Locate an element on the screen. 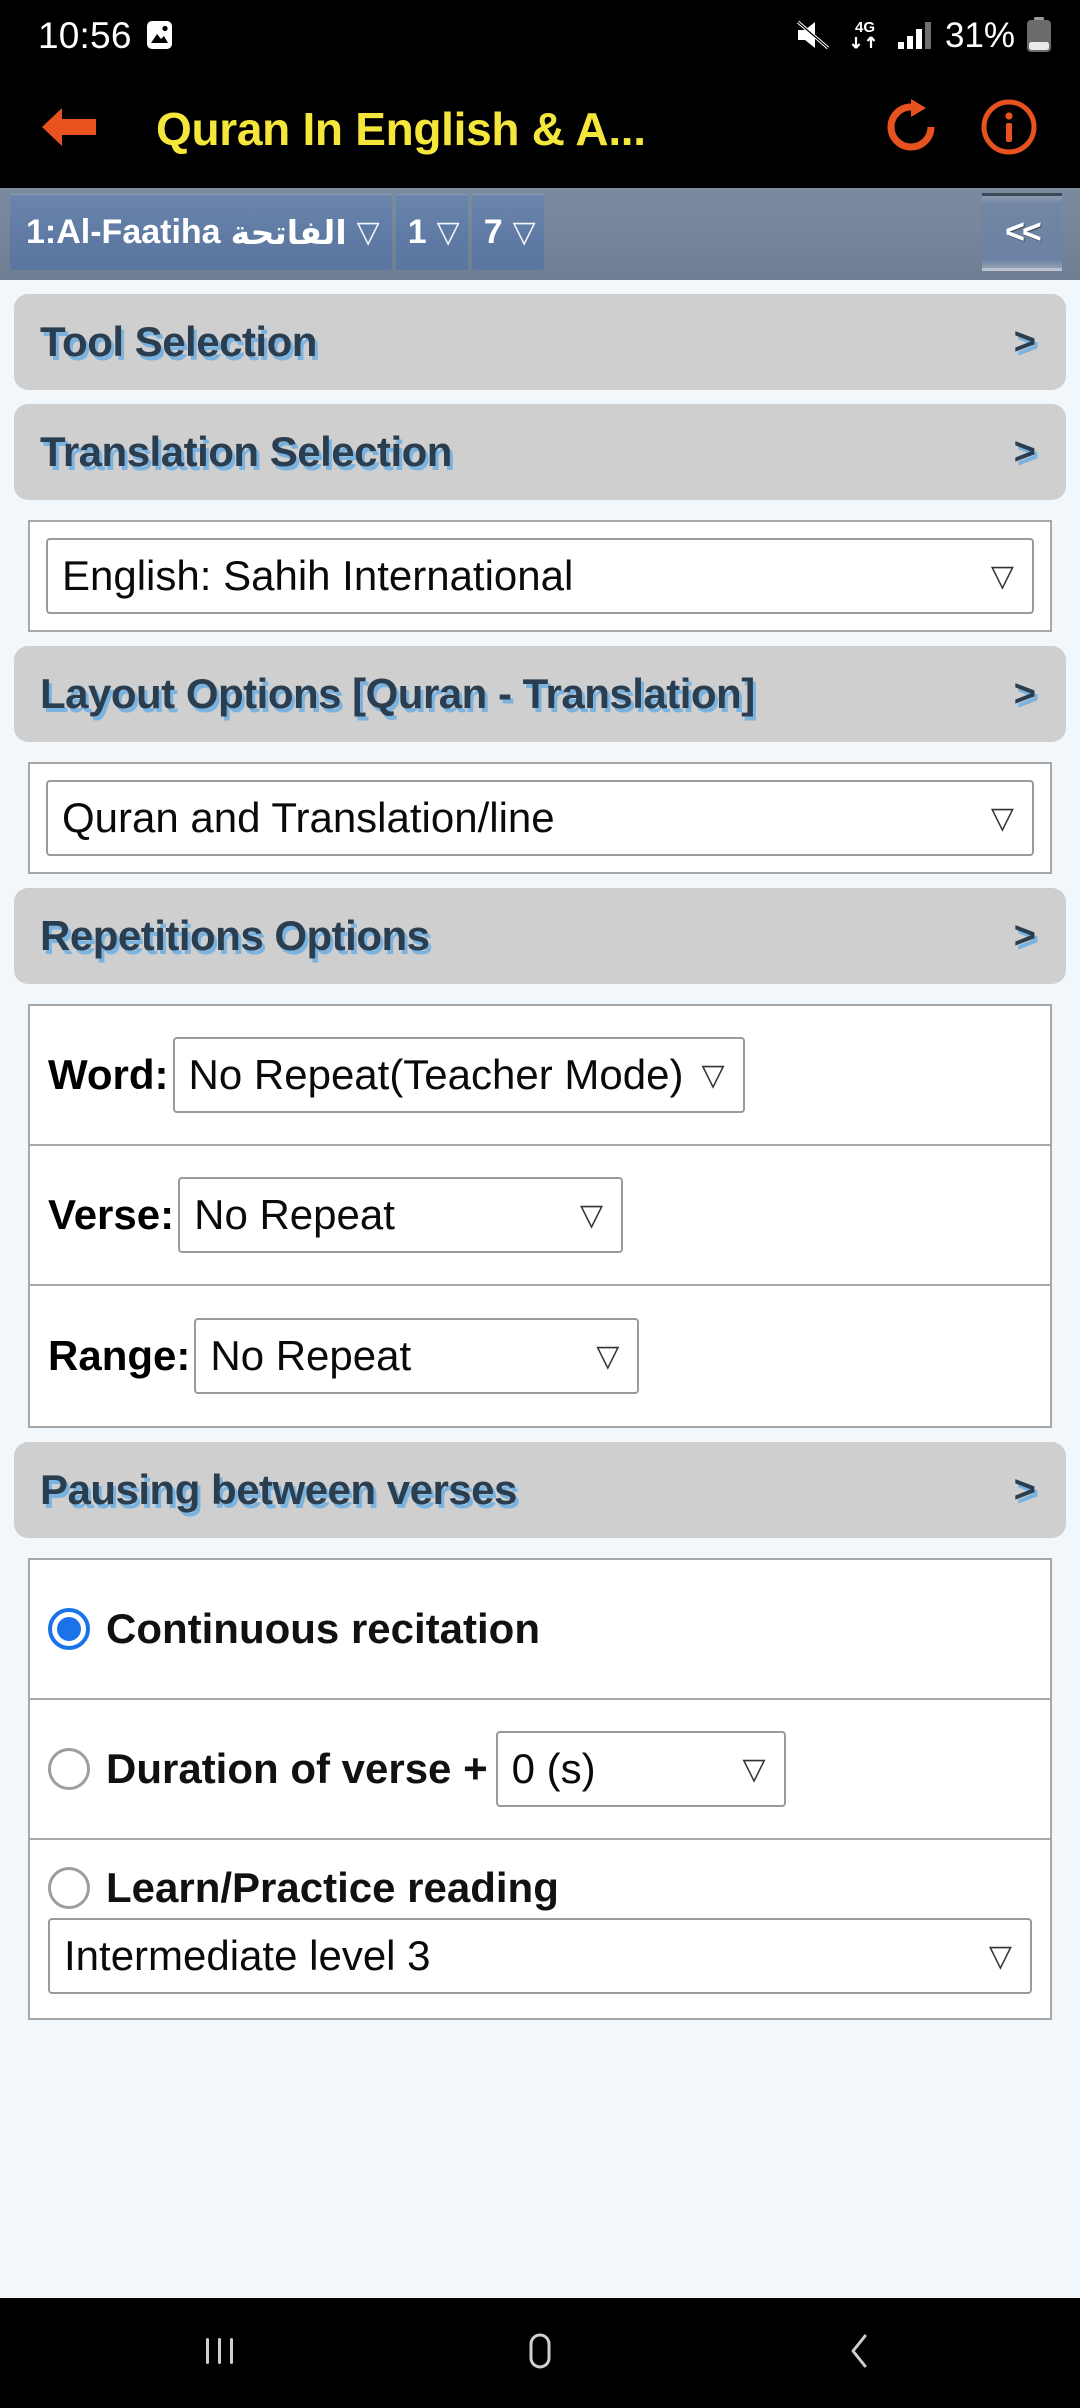 This screenshot has height=2408, width=1080. back-arrow-icon is located at coordinates (68, 129).